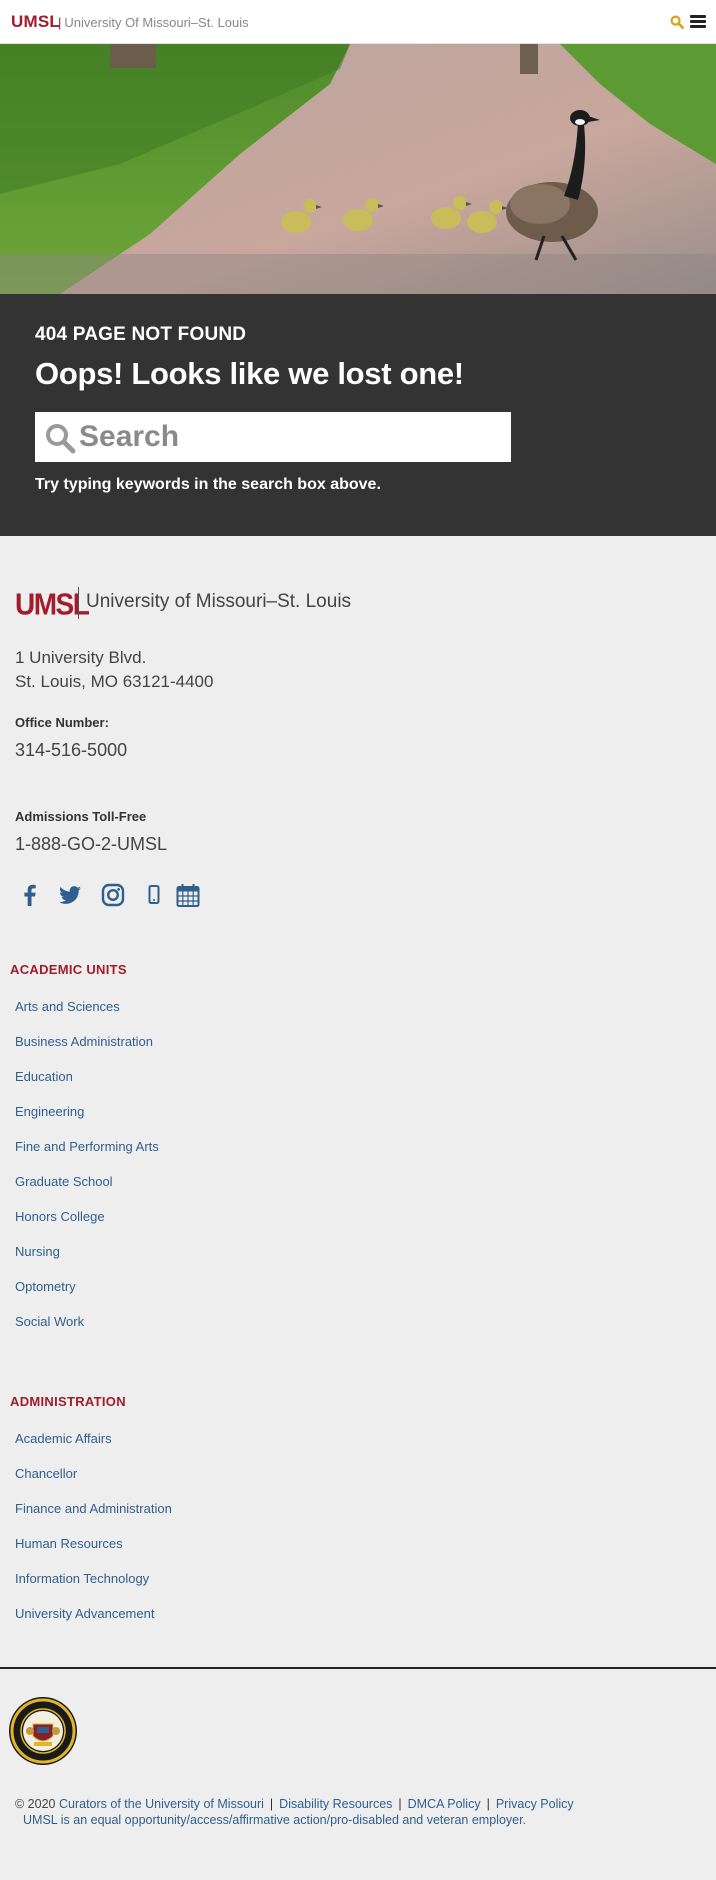 The image size is (716, 1880). Describe the element at coordinates (154, 895) in the screenshot. I see `mobile-icon` at that location.